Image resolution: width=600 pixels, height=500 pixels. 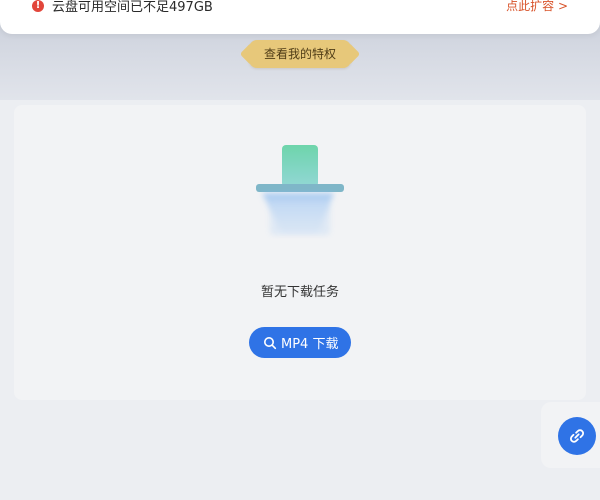 I want to click on mp4-download-button: MP4 下载, so click(x=300, y=342).